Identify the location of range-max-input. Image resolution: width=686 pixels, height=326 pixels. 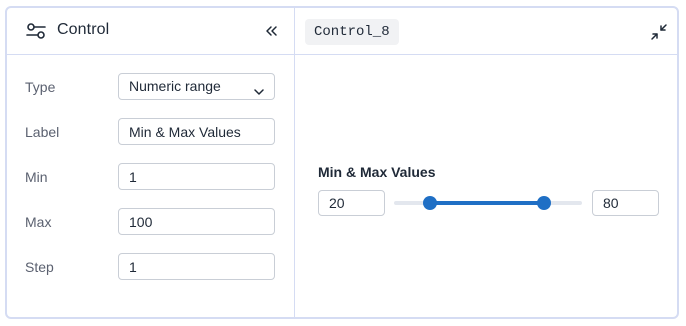
(625, 203).